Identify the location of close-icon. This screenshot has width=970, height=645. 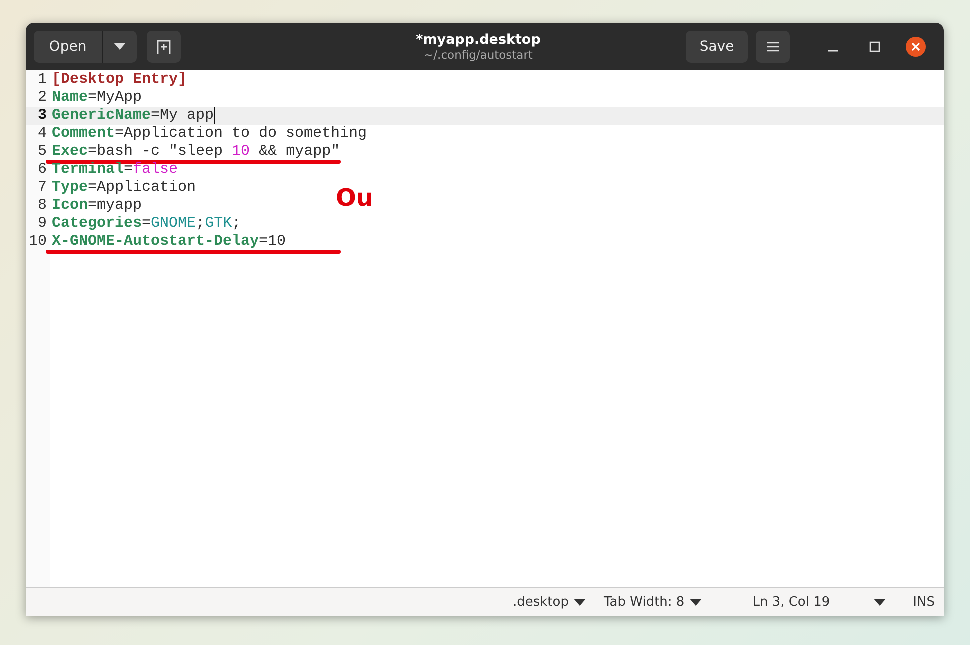
(916, 46).